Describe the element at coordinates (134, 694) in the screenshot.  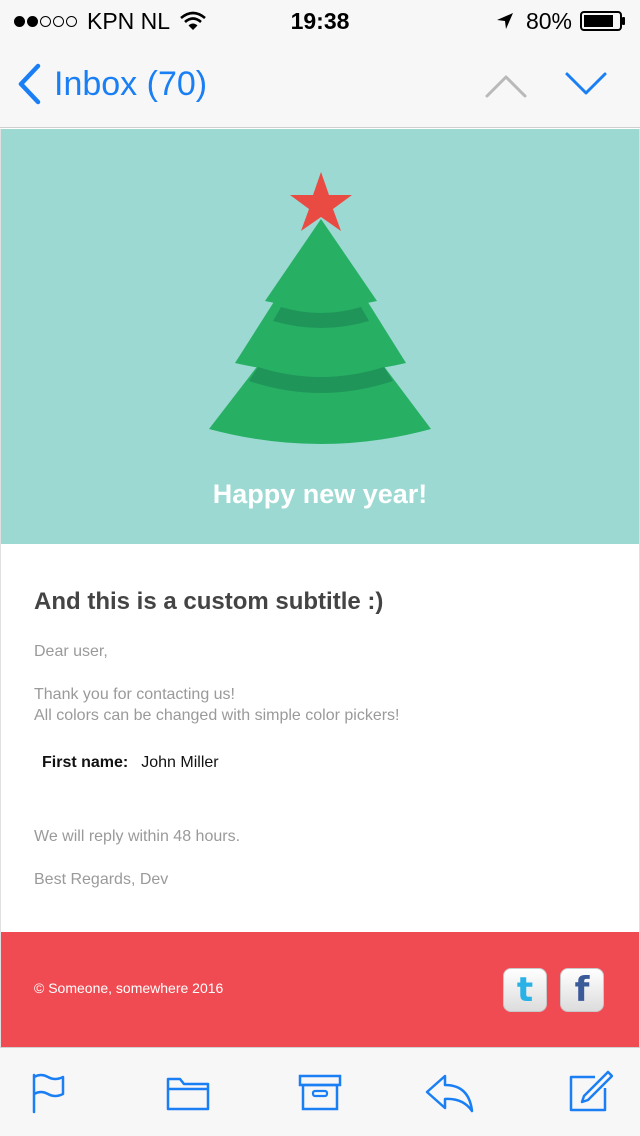
I see `body-line-1: Thank you for contacting us!` at that location.